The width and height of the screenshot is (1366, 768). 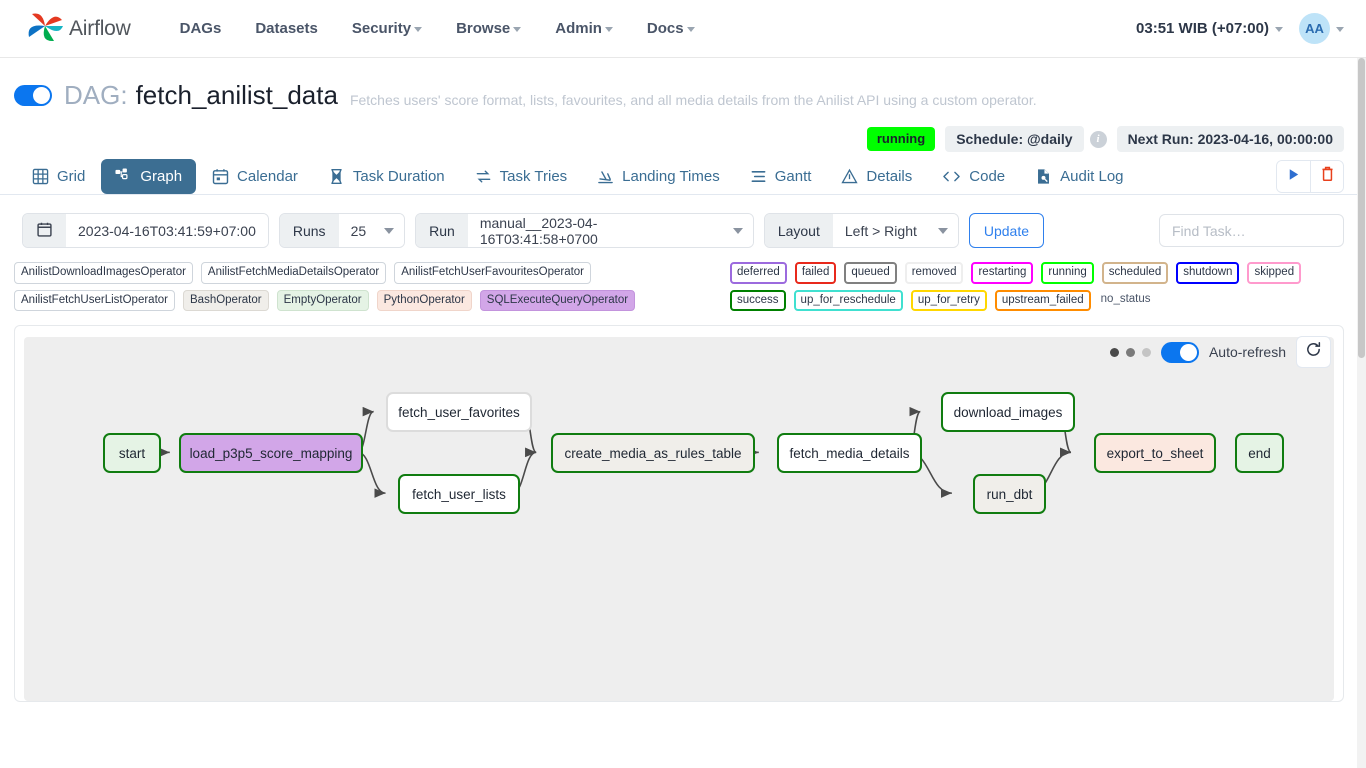 What do you see at coordinates (488, 28) in the screenshot?
I see `nav-item-browse: Browse` at bounding box center [488, 28].